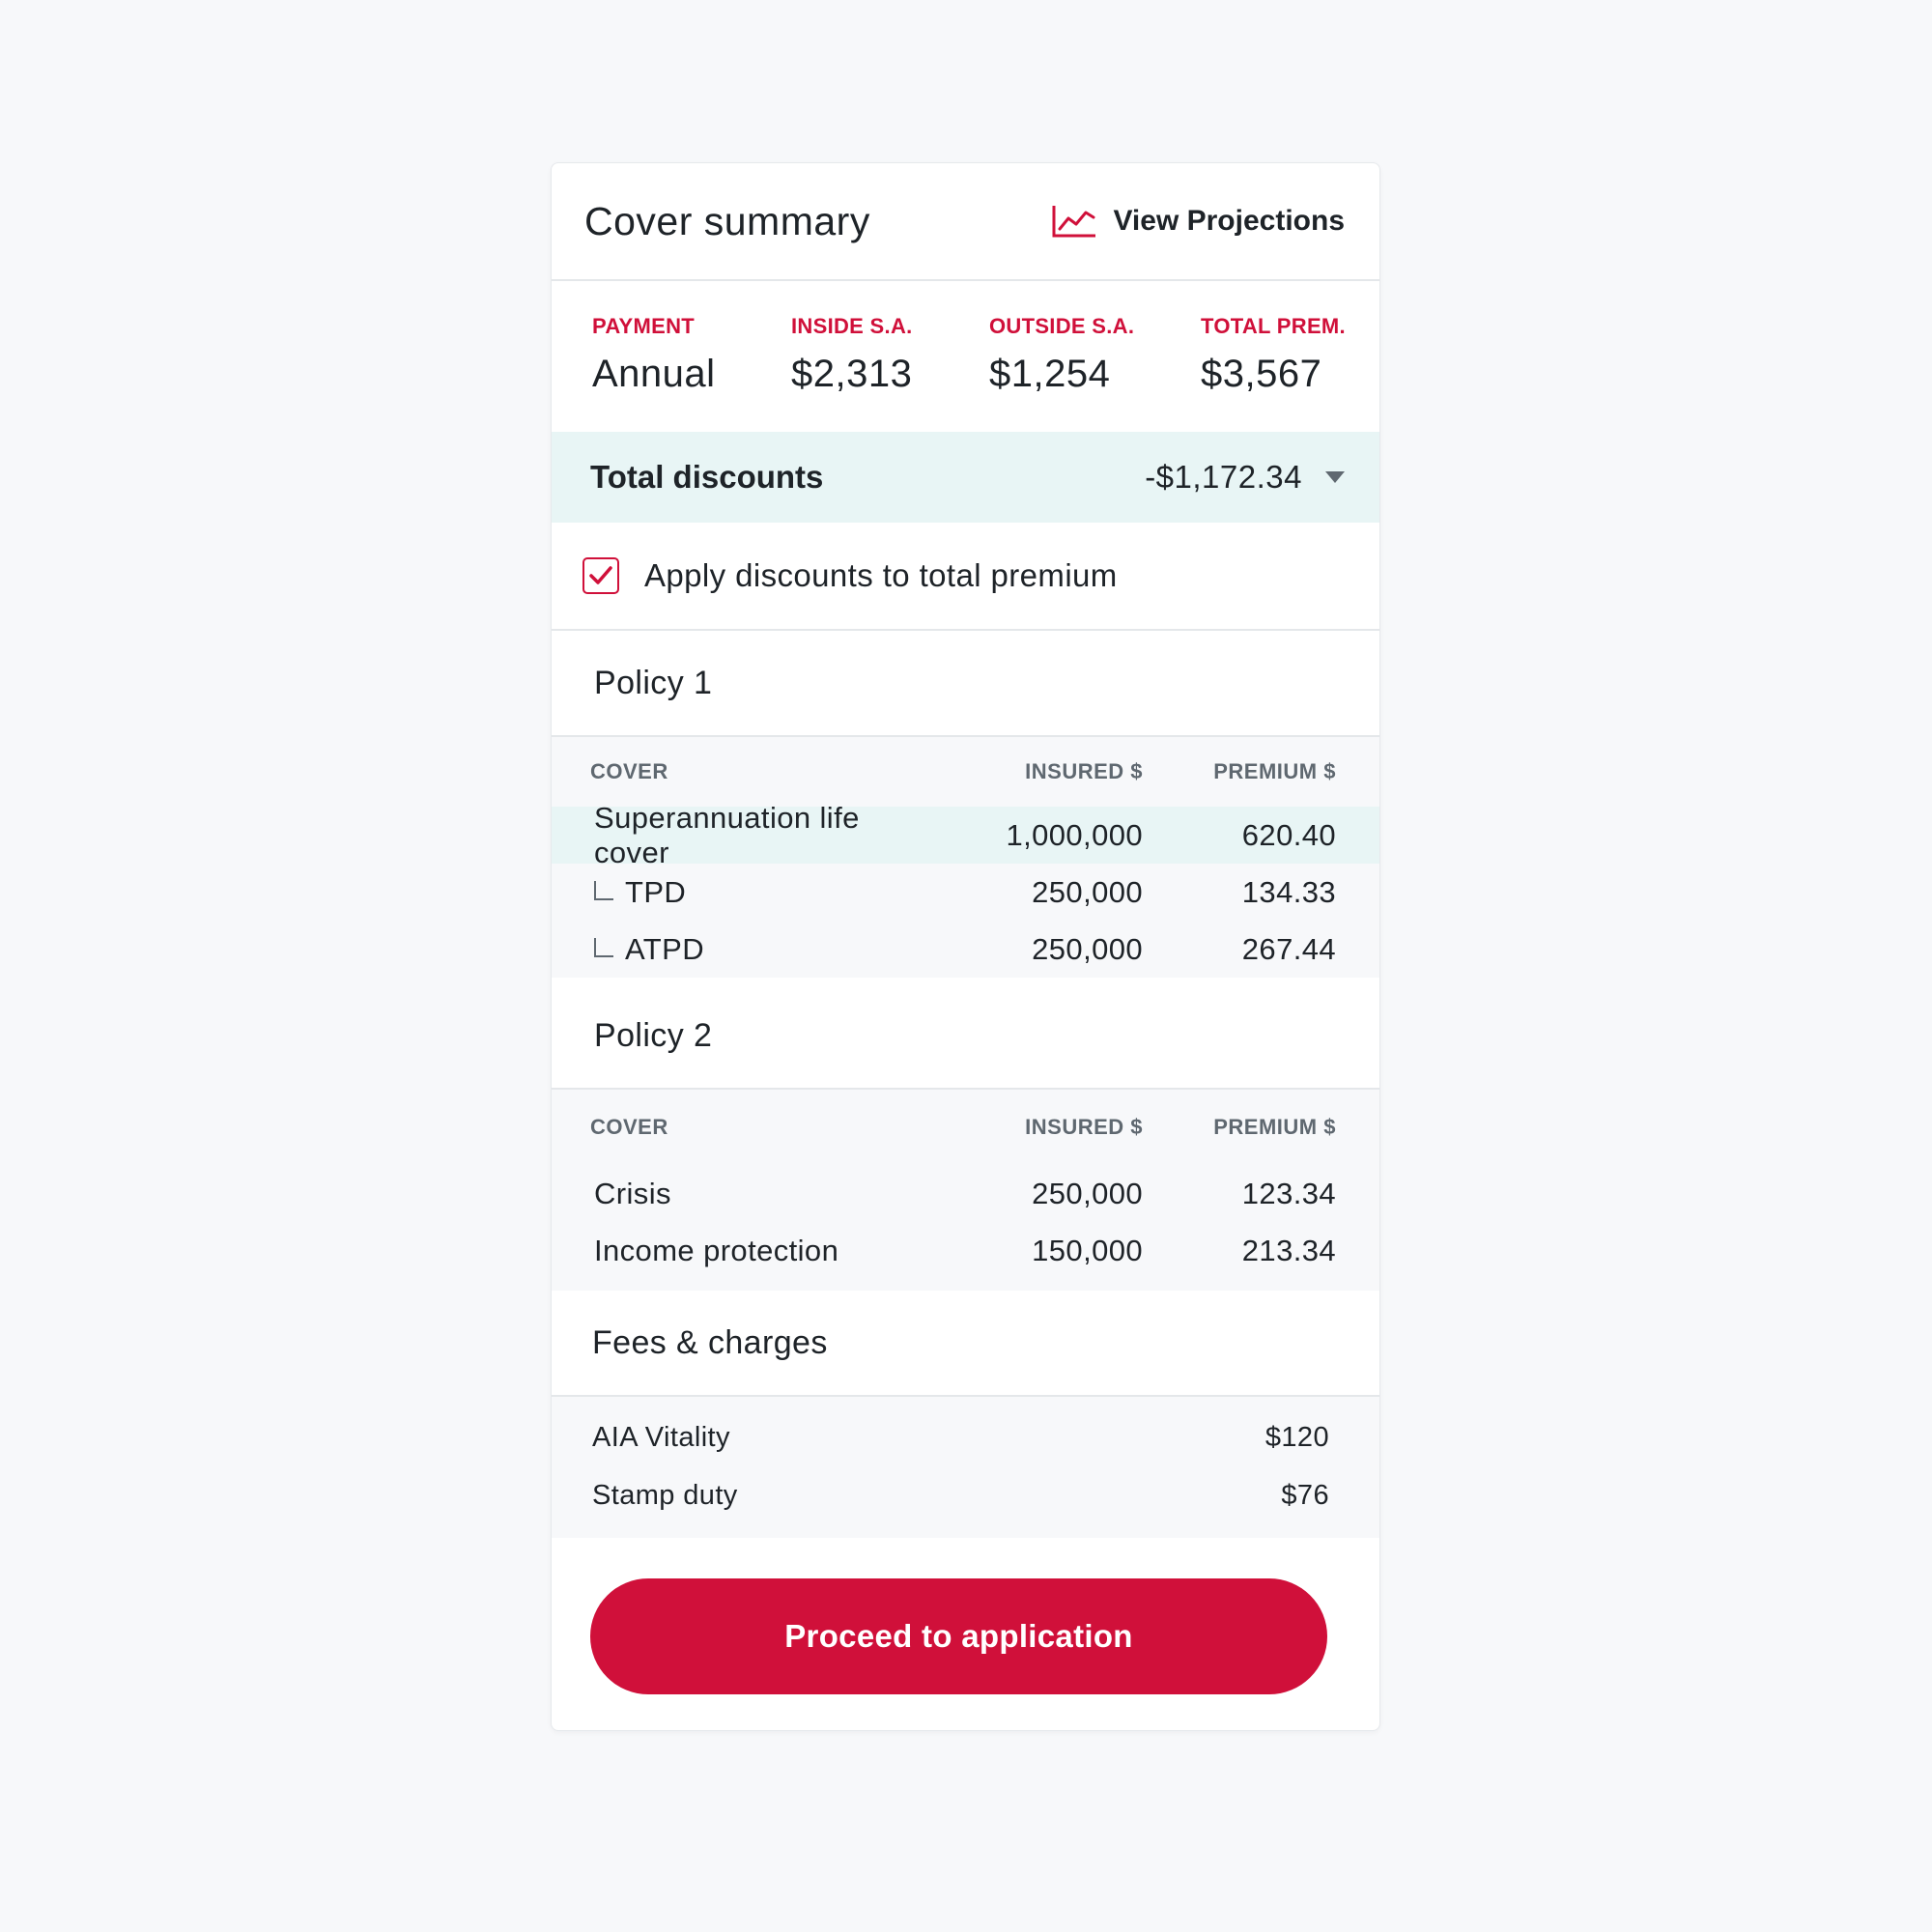 This screenshot has width=1932, height=1932. Describe the element at coordinates (762, 892) in the screenshot. I see `cover-cell: TPD` at that location.